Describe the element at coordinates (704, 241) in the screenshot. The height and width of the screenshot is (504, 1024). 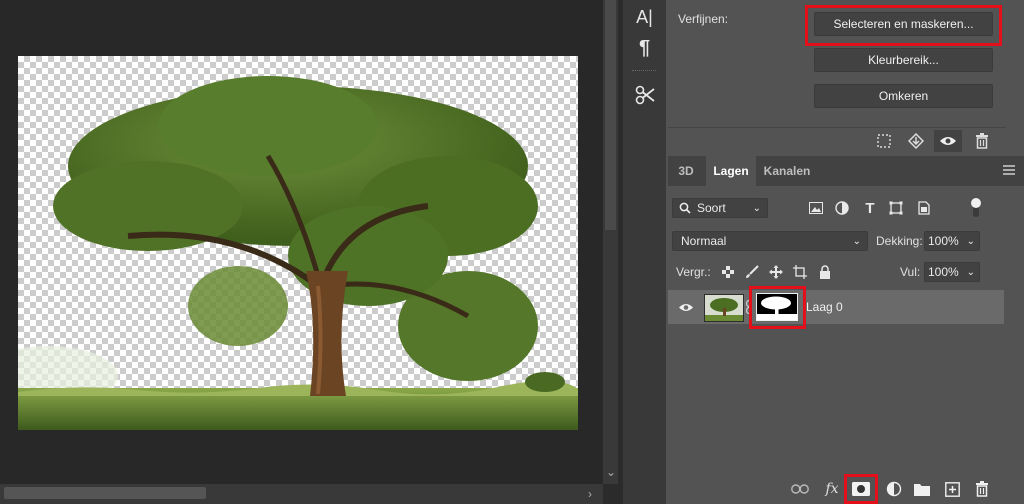
I see `blend-mode-value: Normaal` at that location.